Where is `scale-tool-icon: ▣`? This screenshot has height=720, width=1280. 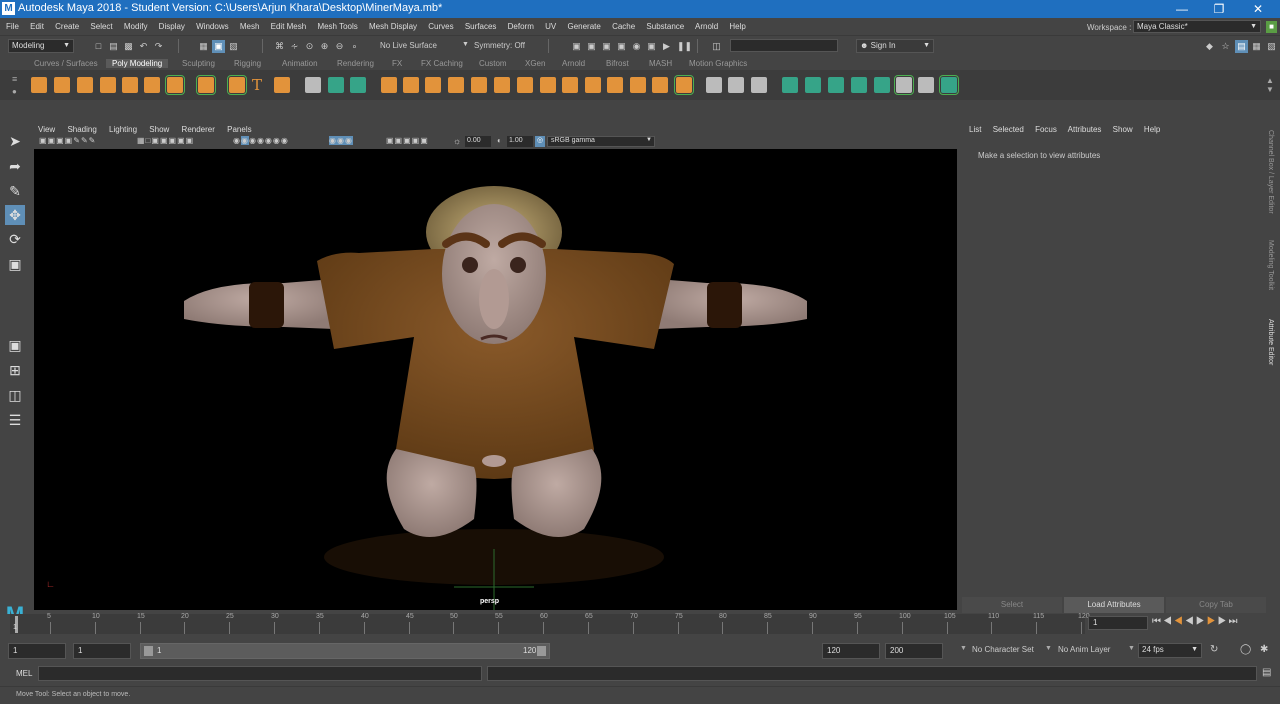
scale-tool-icon: ▣ is located at coordinates (15, 264).